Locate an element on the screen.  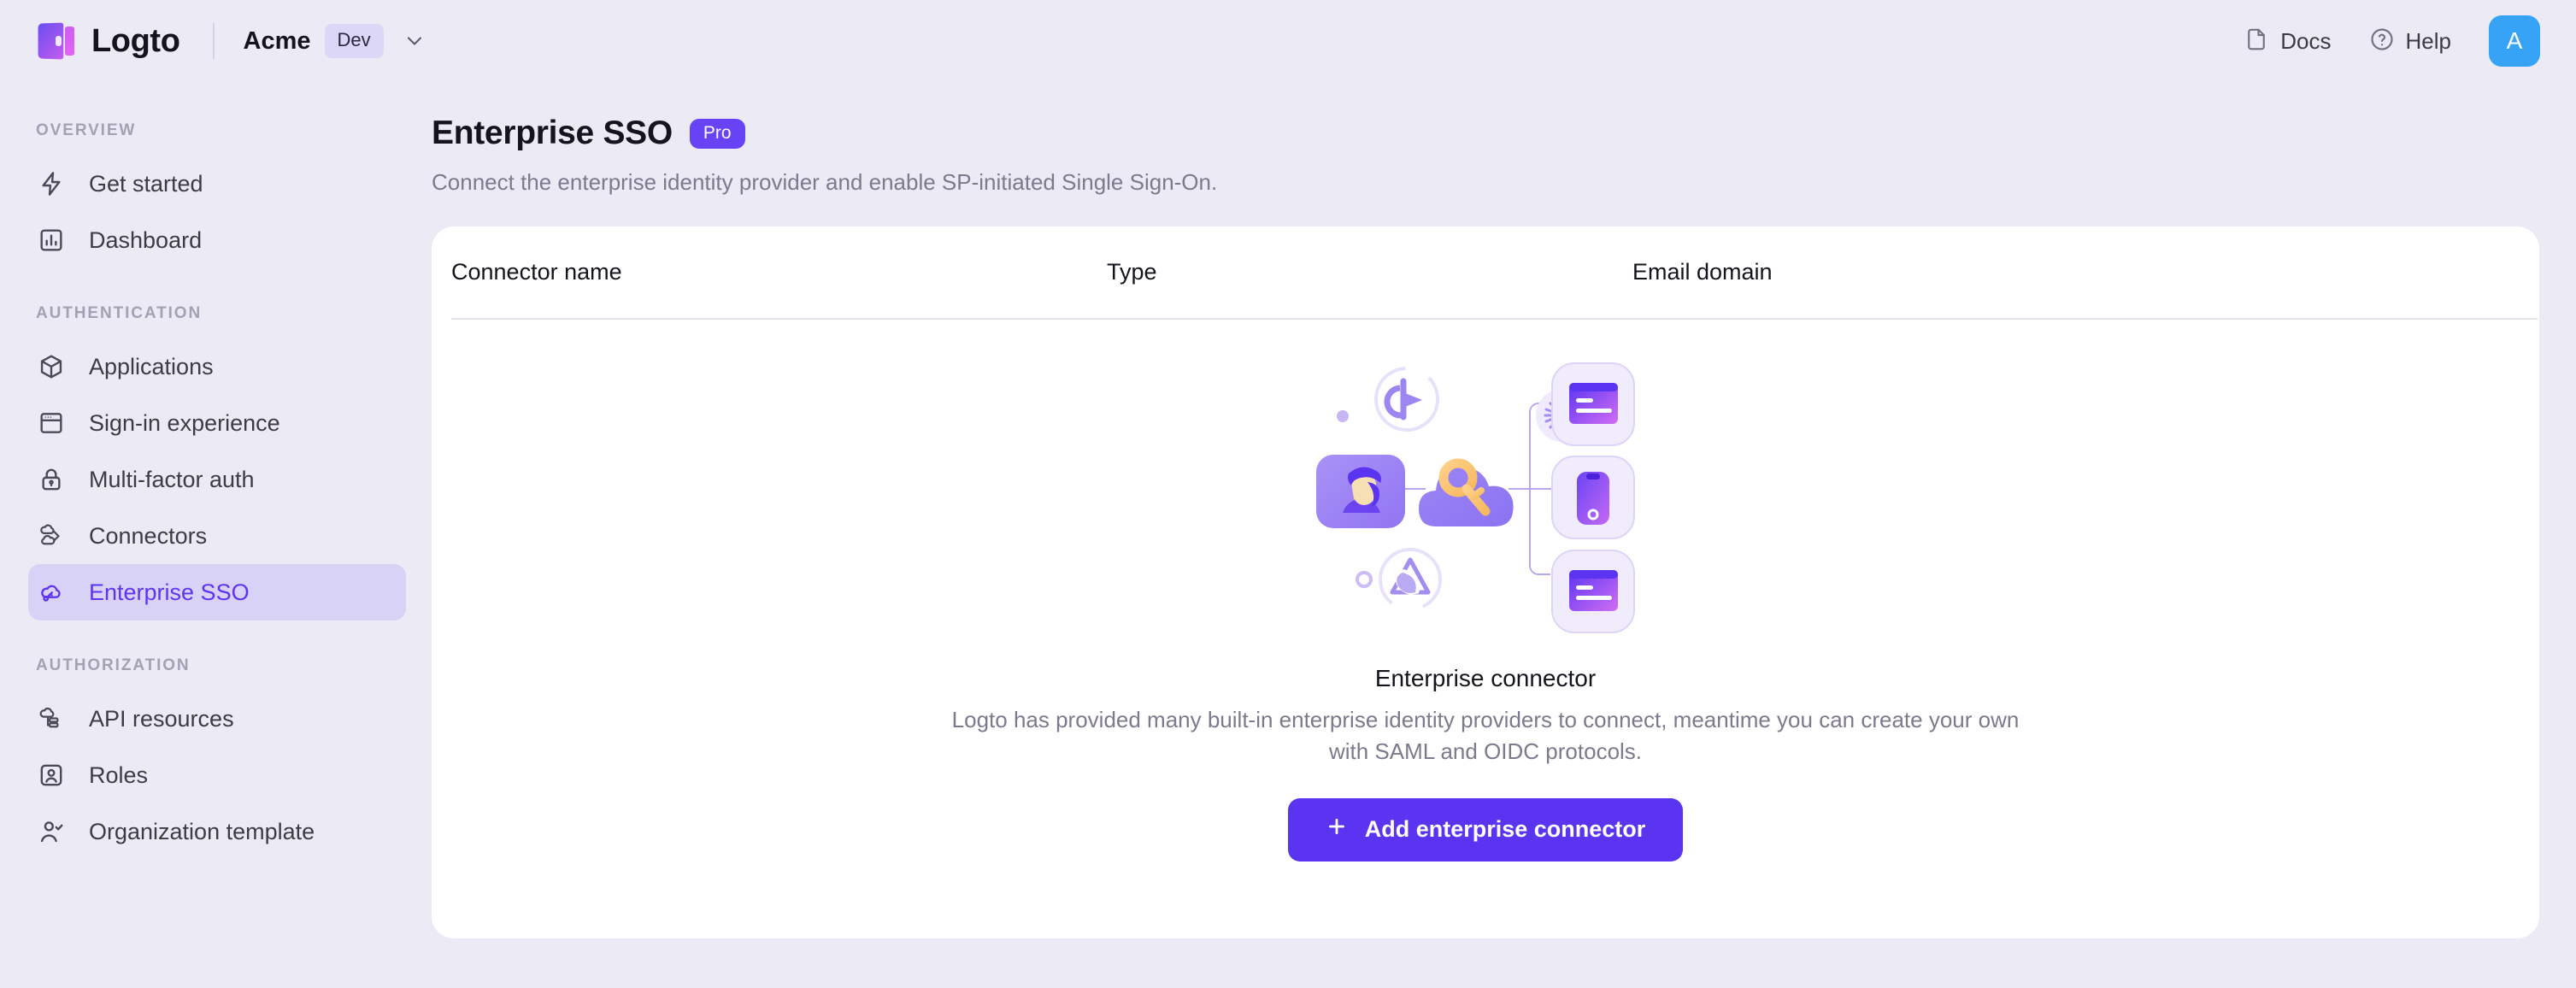
tenant-switcher: Acme Dev is located at coordinates (335, 41).